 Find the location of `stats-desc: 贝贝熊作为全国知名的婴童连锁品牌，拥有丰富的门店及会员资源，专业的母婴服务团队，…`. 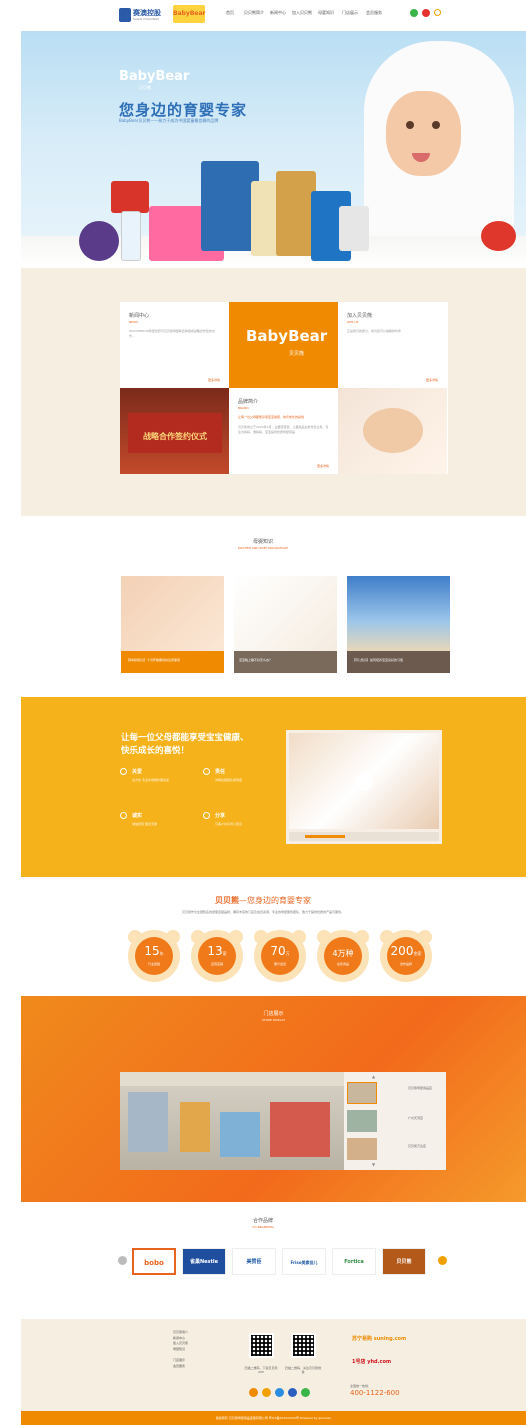

stats-desc: 贝贝熊作为全国知名的婴童连锁品牌，拥有丰富的门店及会员资源，专业的母婴服务团队，… is located at coordinates (262, 912).